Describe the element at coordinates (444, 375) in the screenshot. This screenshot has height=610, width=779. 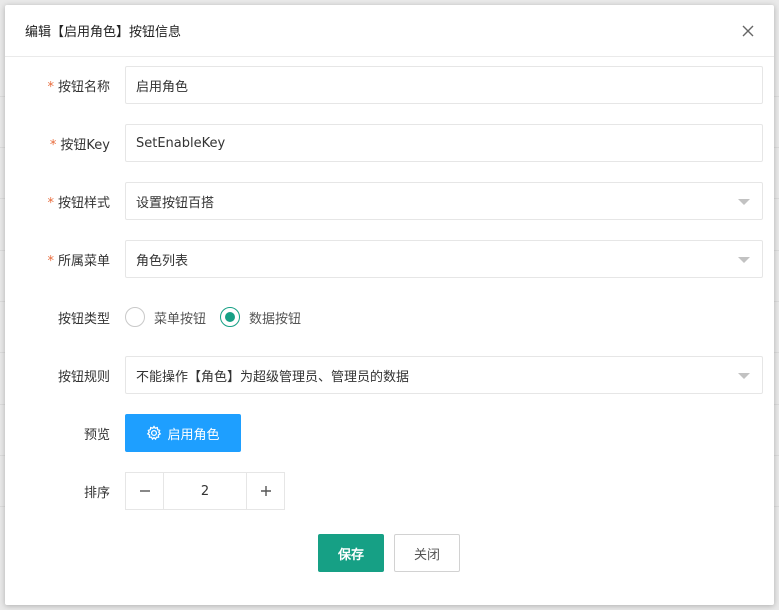
I see `rule-select: 不能操作【角色】为超级管理员、管理员的数据` at that location.